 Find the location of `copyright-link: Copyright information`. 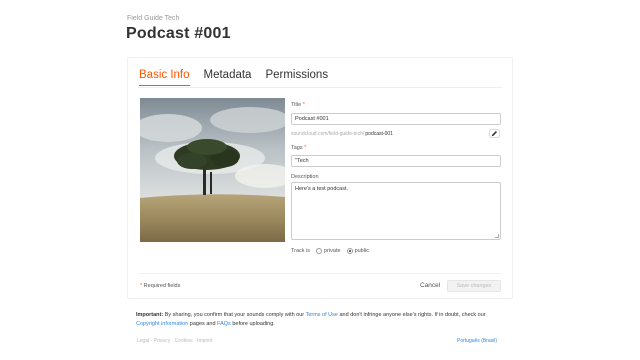

copyright-link: Copyright information is located at coordinates (162, 324).